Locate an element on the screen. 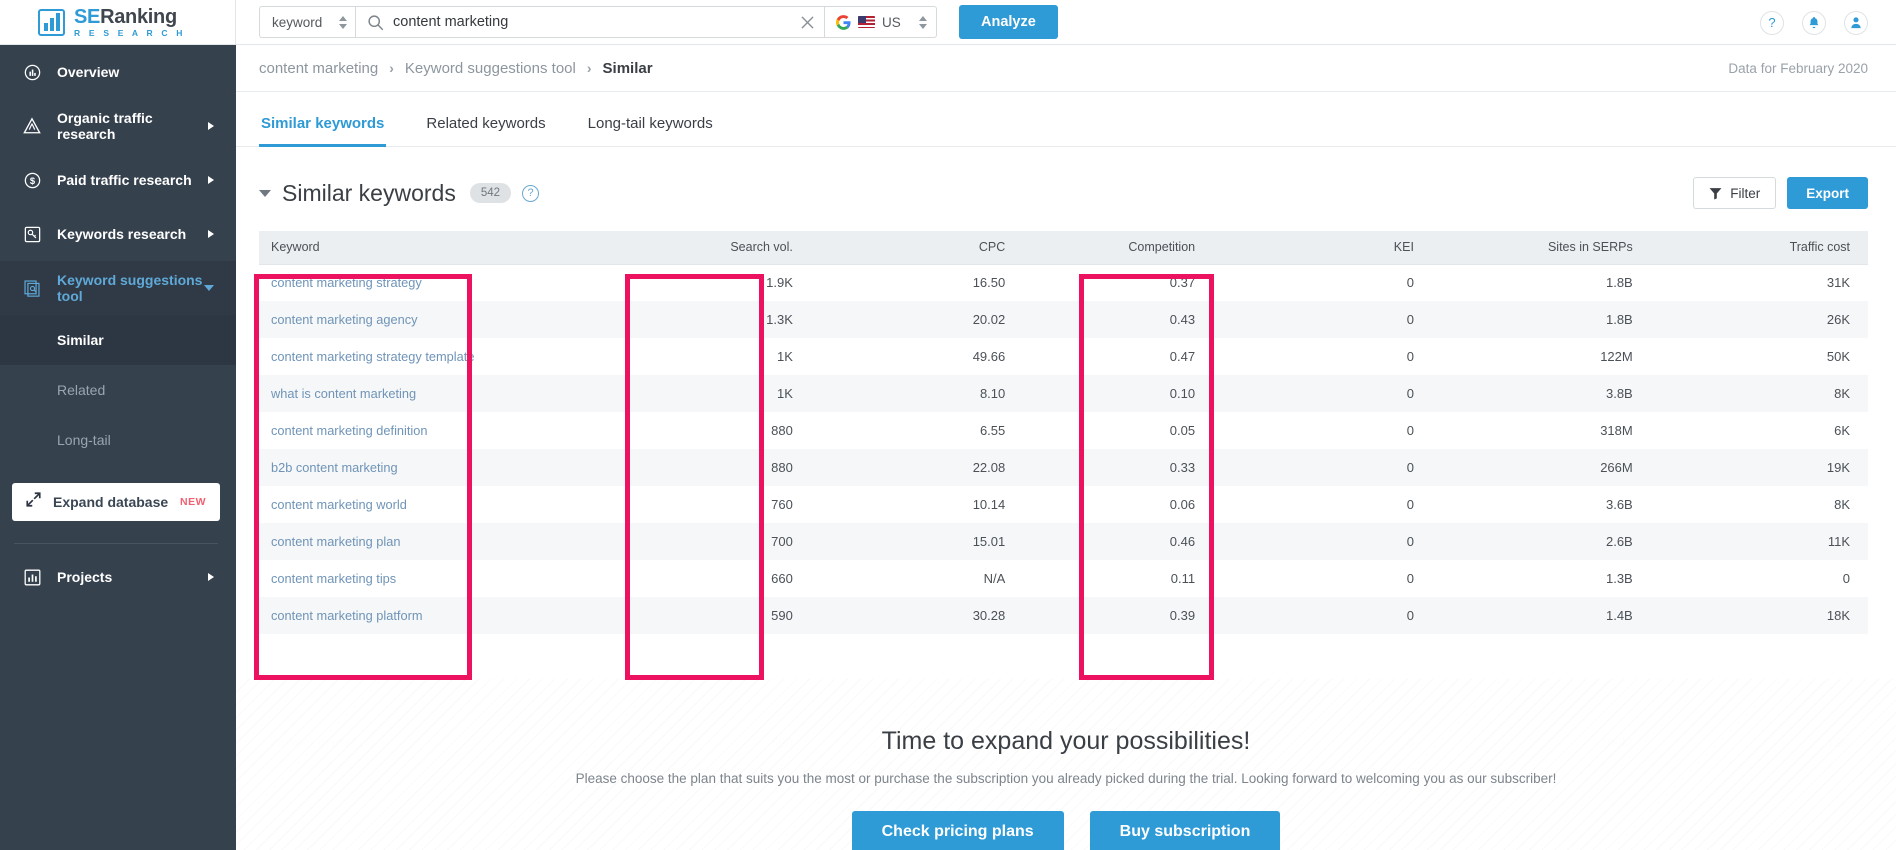 The width and height of the screenshot is (1896, 850). sidebar-item-similar: Similar is located at coordinates (118, 340).